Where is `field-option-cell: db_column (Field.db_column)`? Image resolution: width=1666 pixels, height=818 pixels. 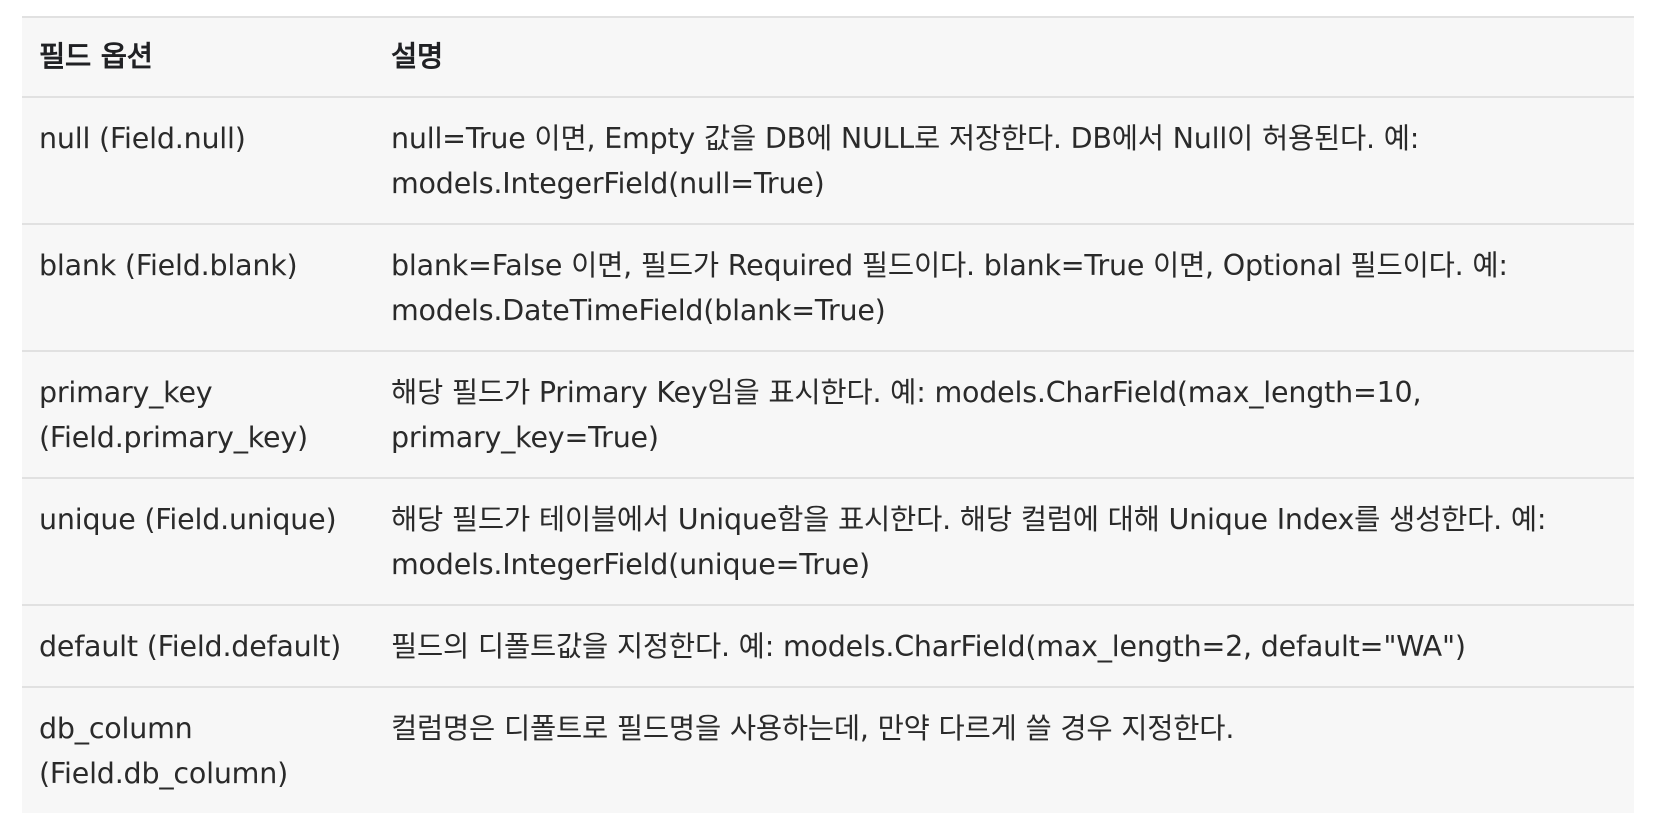
field-option-cell: db_column (Field.db_column) is located at coordinates (198, 749).